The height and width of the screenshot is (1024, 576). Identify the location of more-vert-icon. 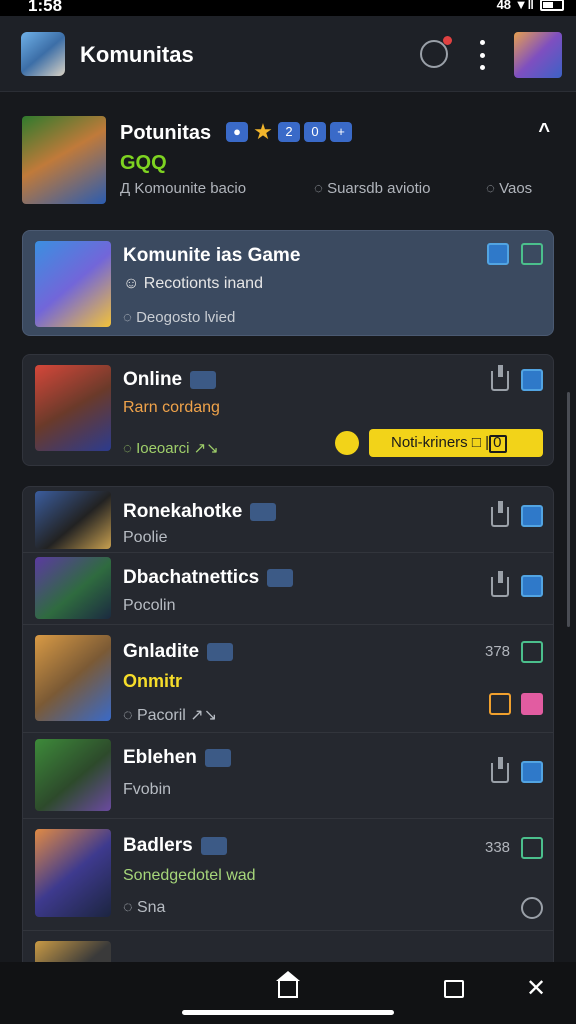
(482, 55).